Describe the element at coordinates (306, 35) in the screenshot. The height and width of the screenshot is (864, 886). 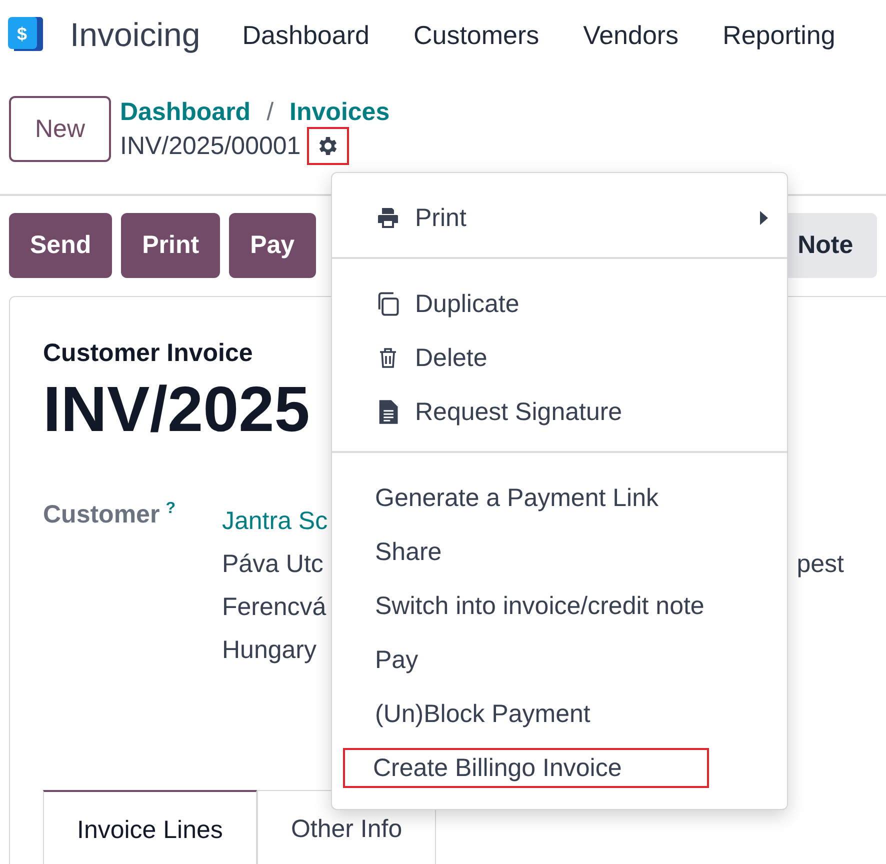
I see `nav-menu-item: Dashboard` at that location.